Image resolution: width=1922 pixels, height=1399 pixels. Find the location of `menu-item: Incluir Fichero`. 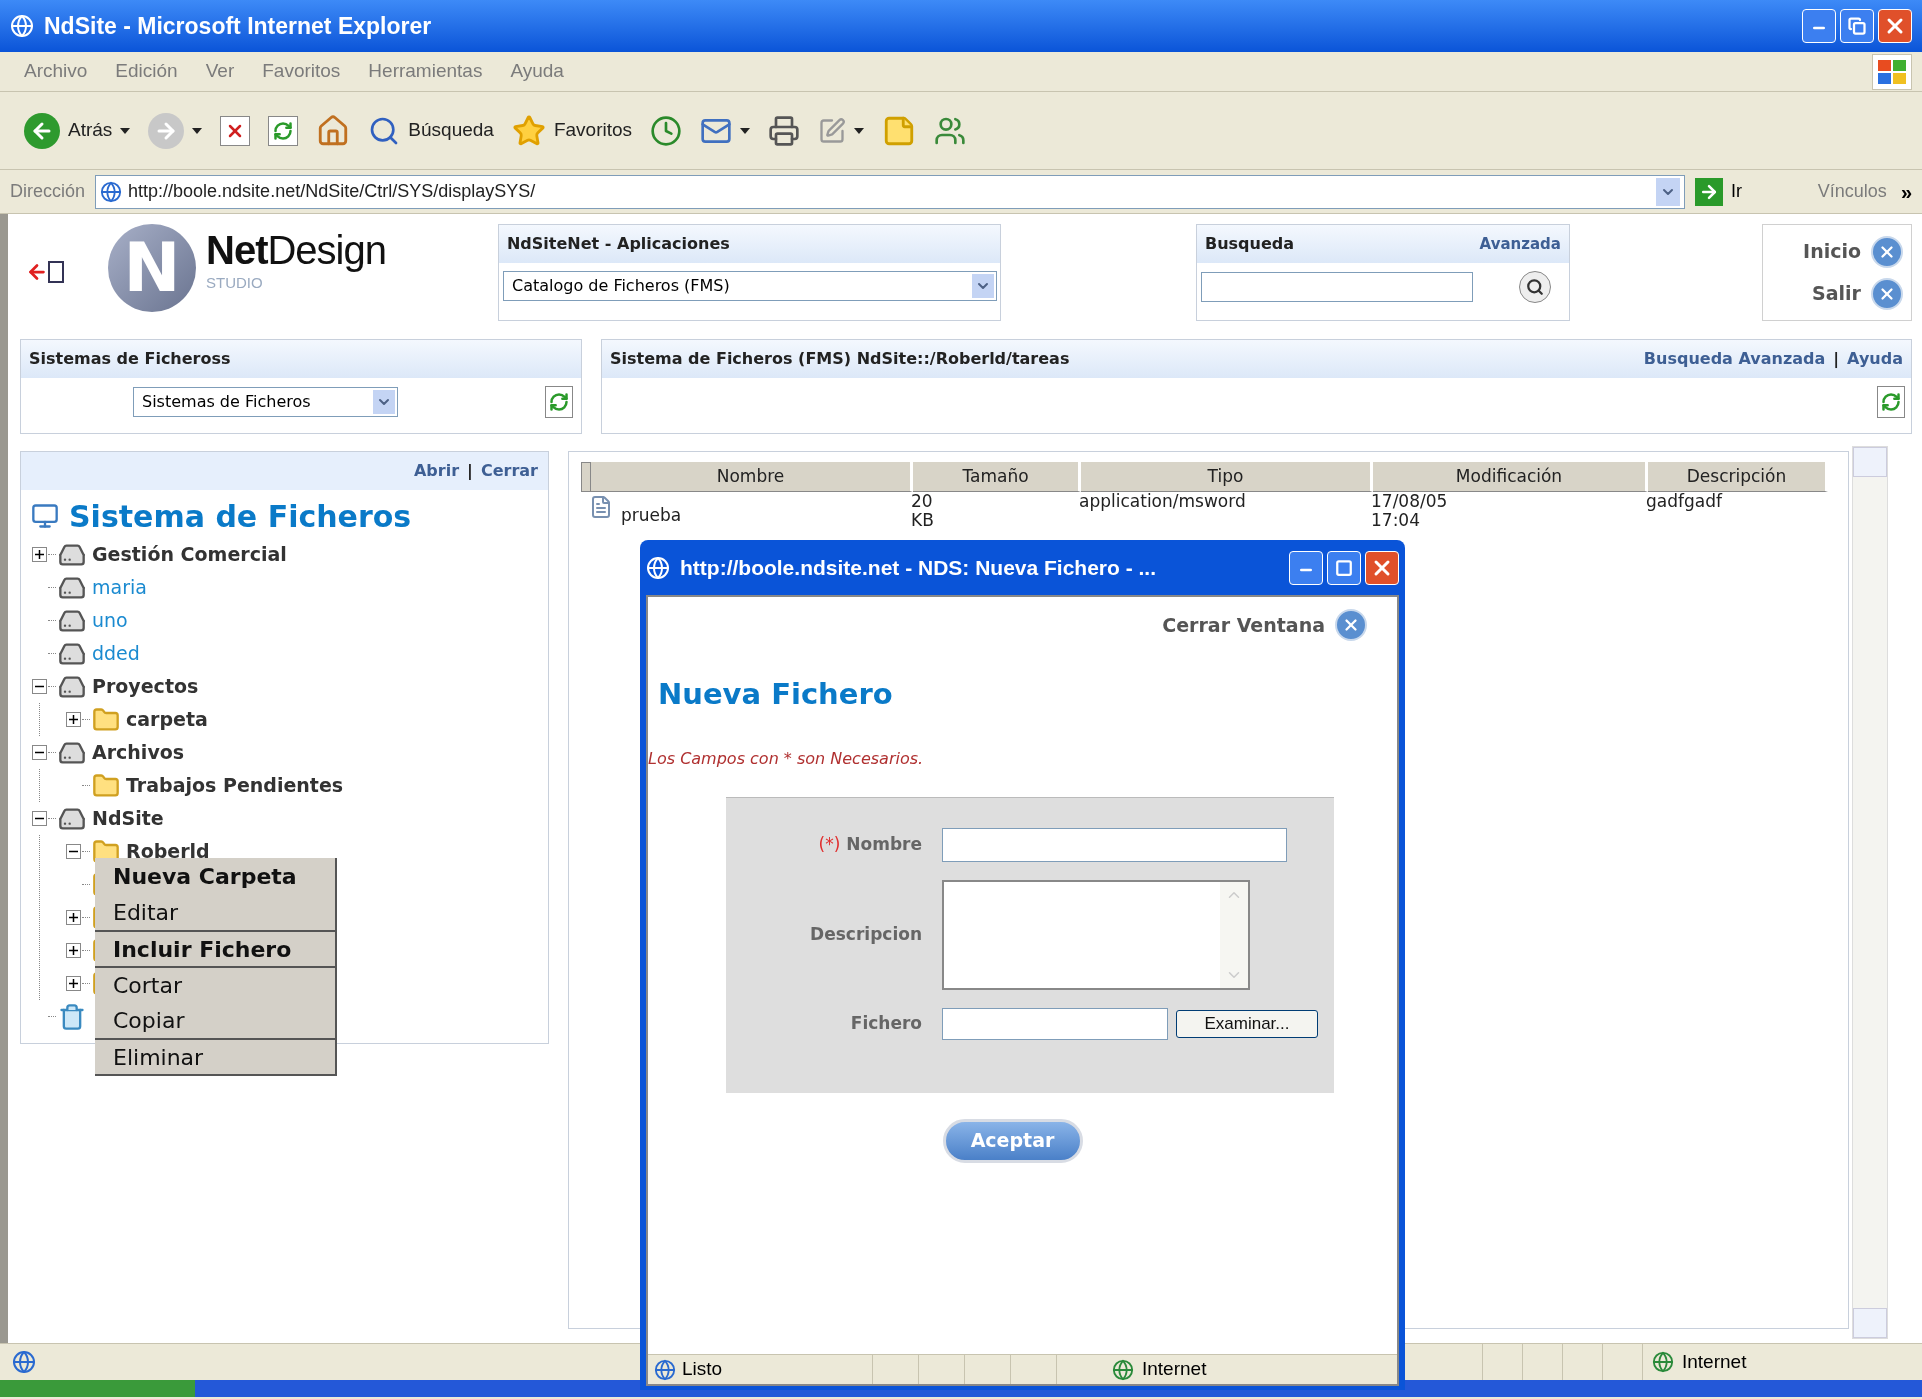

menu-item: Incluir Fichero is located at coordinates (215, 948).